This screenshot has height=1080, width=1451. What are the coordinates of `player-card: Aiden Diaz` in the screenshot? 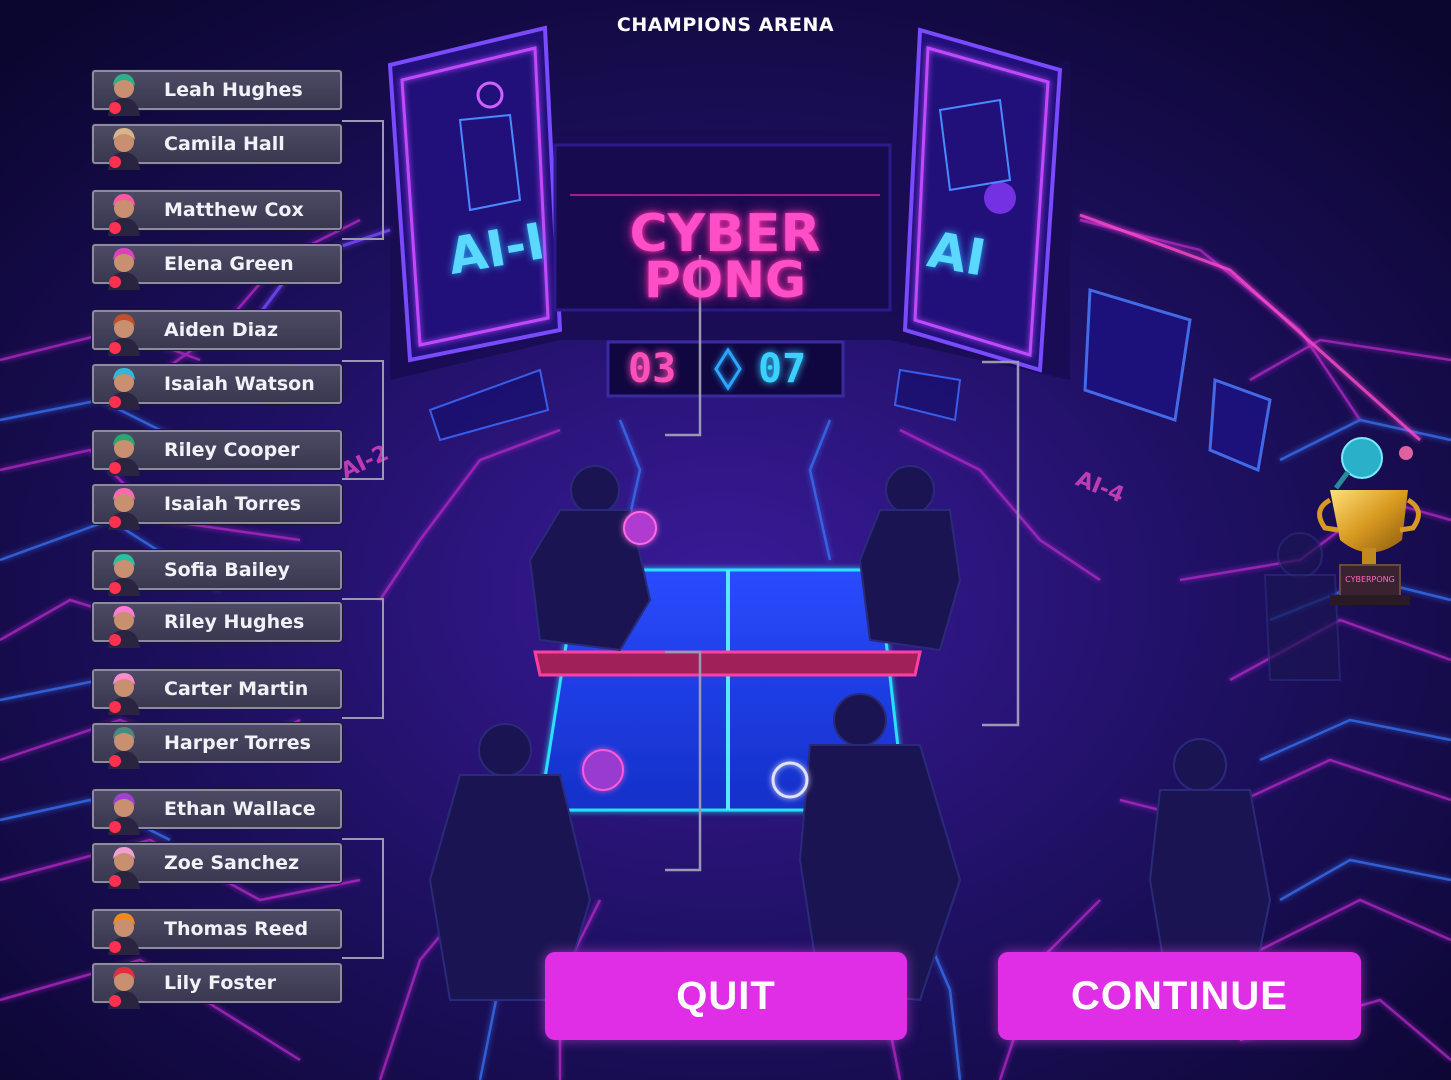 It's located at (217, 333).